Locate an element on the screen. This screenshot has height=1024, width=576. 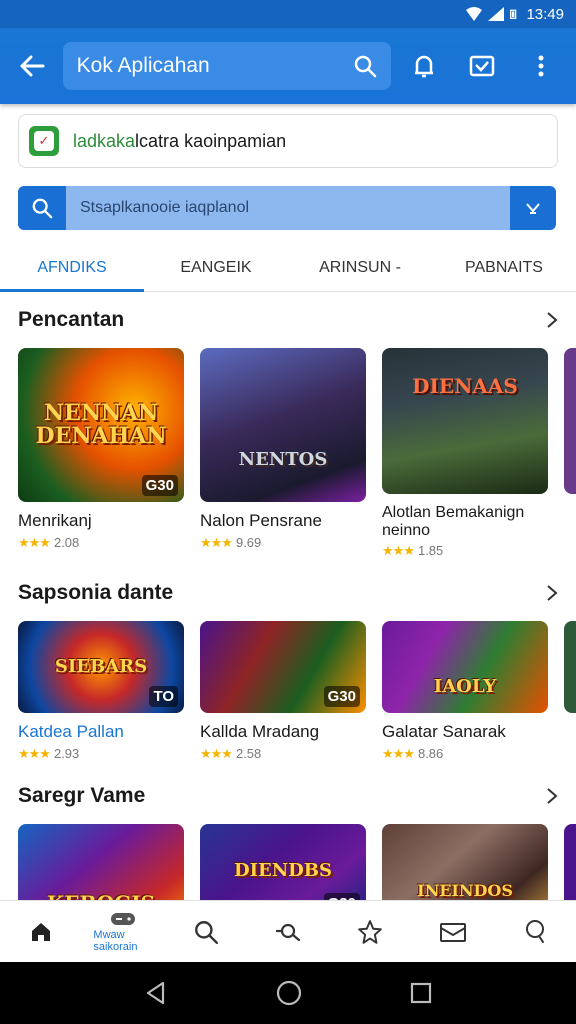
nav-profile is located at coordinates (535, 932).